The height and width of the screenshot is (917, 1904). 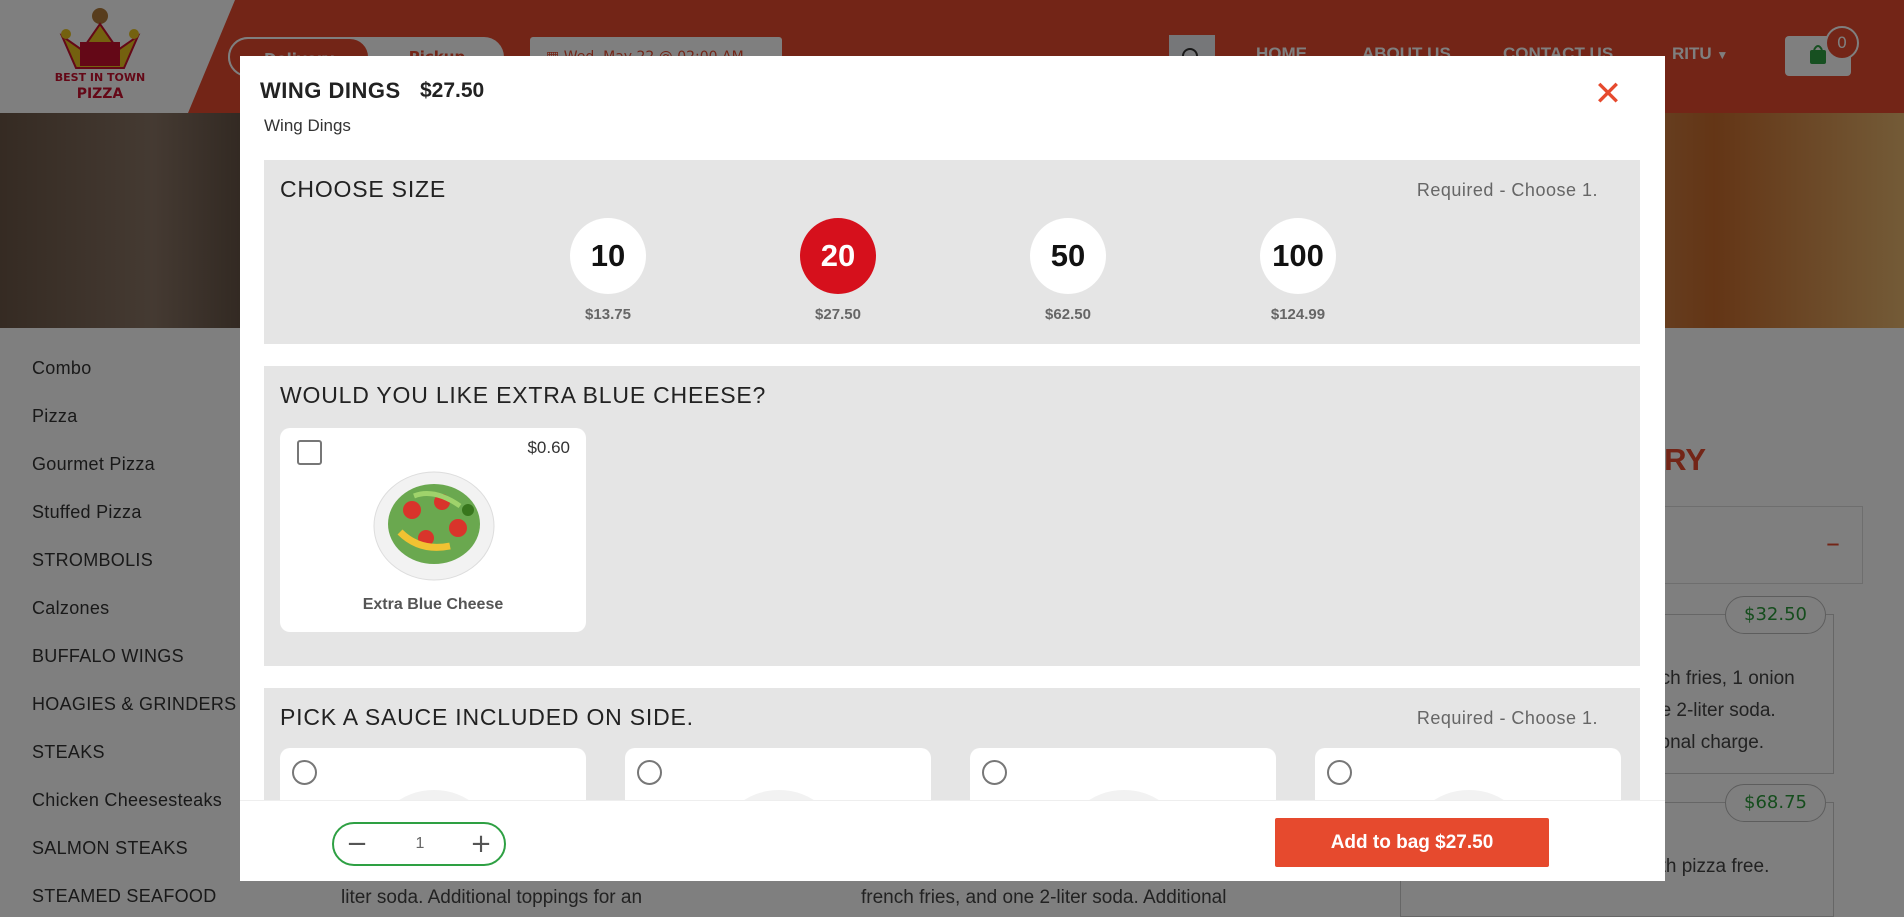 What do you see at coordinates (1298, 314) in the screenshot?
I see `size-price: $124.99` at bounding box center [1298, 314].